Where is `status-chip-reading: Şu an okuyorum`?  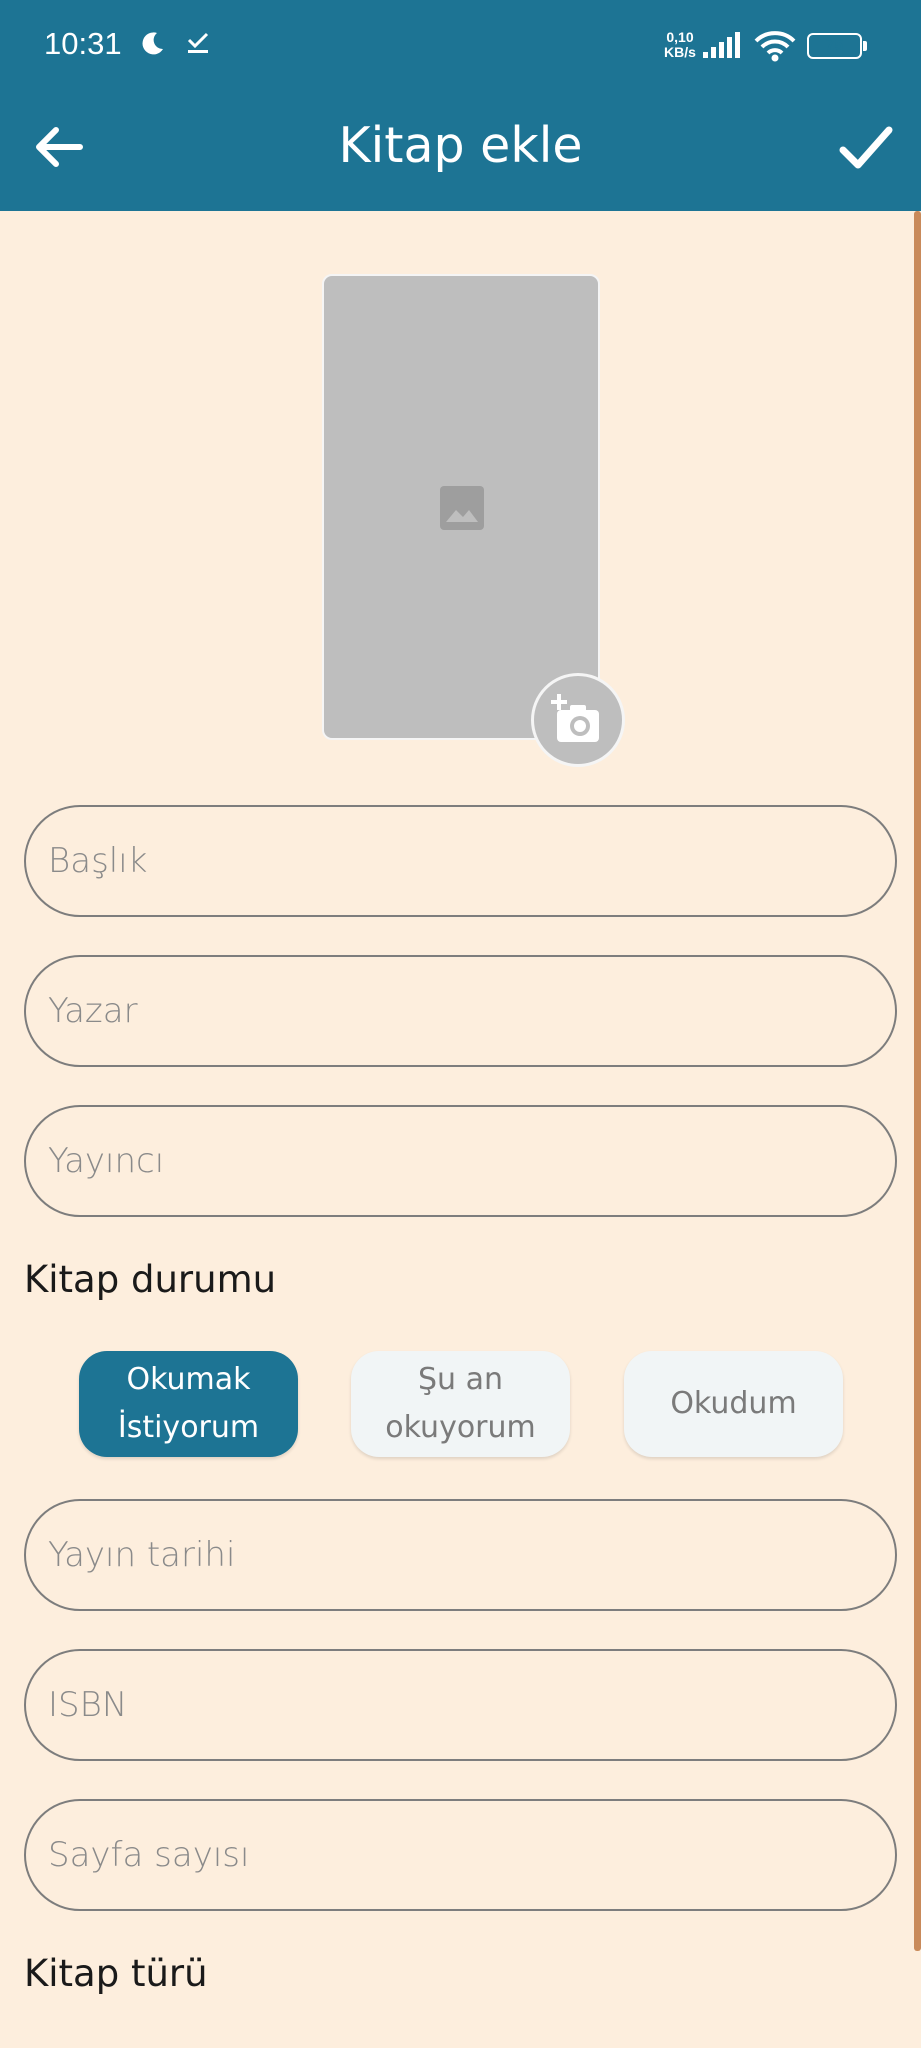
status-chip-reading: Şu an okuyorum is located at coordinates (460, 1404).